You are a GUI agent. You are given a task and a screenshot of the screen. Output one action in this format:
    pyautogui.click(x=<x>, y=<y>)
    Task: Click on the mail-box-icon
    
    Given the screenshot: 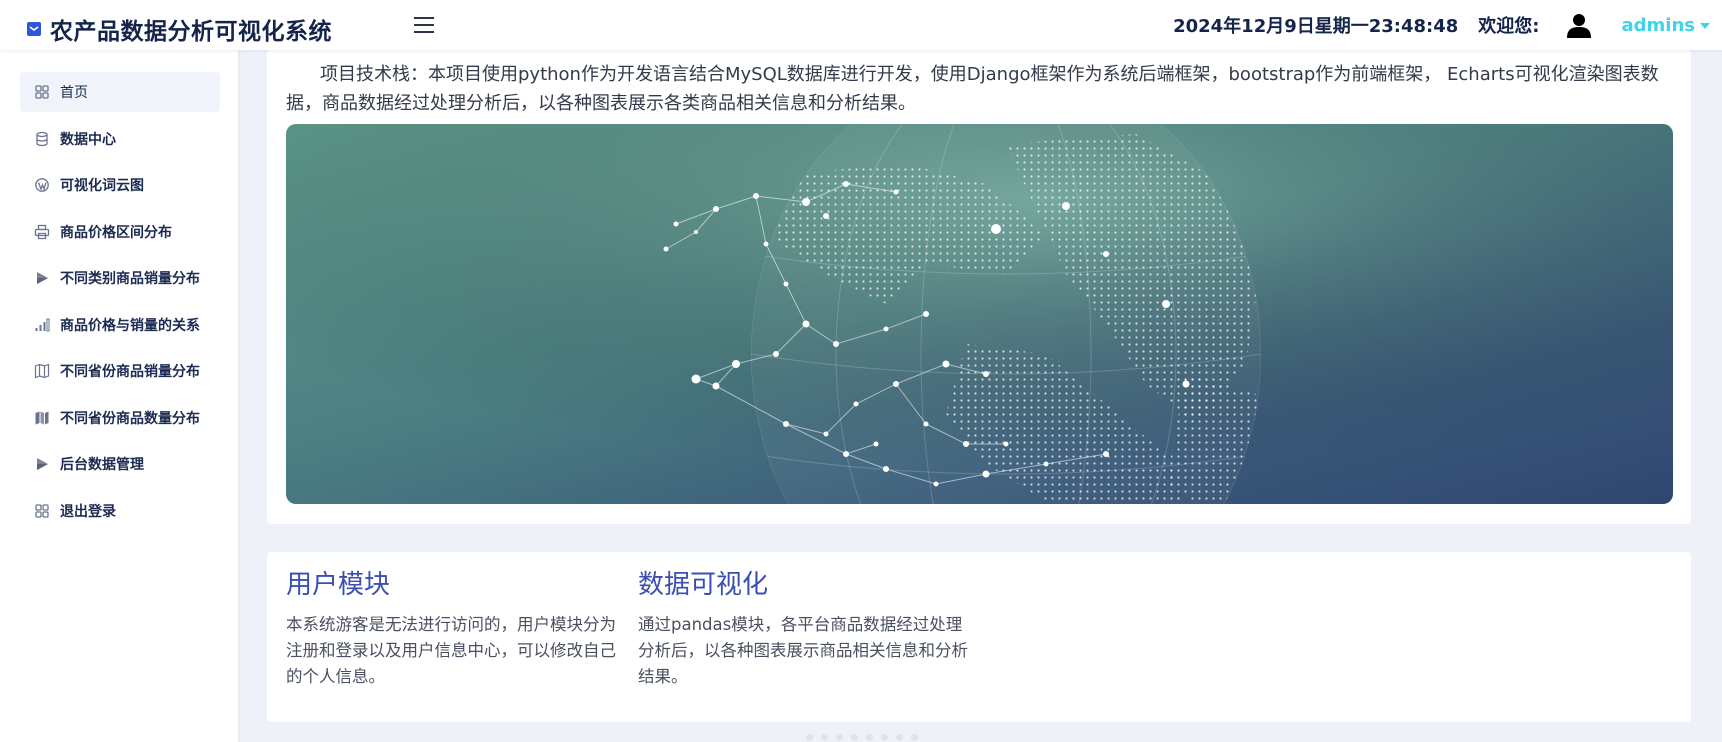 What is the action you would take?
    pyautogui.click(x=34, y=29)
    